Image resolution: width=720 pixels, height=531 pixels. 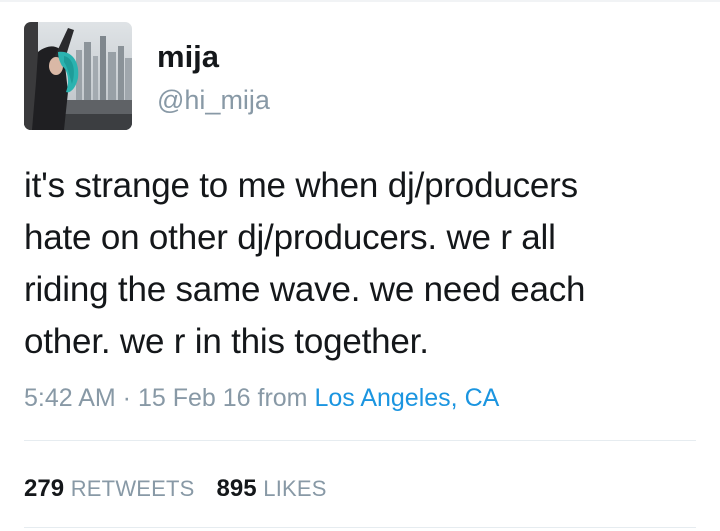 I want to click on user-handle: @hi_mija, so click(x=213, y=100).